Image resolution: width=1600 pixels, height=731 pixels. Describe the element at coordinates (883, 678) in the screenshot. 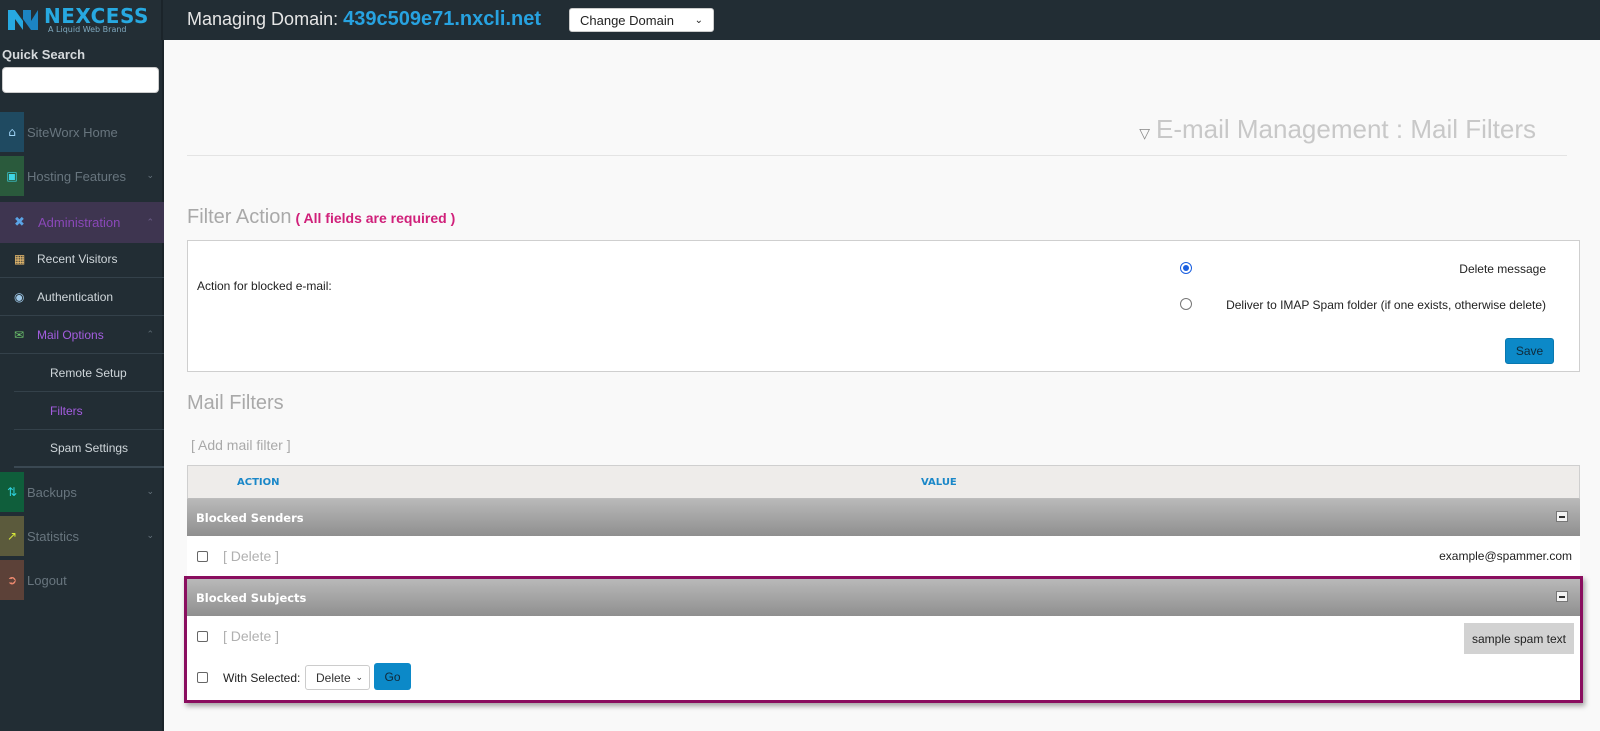

I see `with-selected-row: With Selected: Delete ⌄ Go` at that location.